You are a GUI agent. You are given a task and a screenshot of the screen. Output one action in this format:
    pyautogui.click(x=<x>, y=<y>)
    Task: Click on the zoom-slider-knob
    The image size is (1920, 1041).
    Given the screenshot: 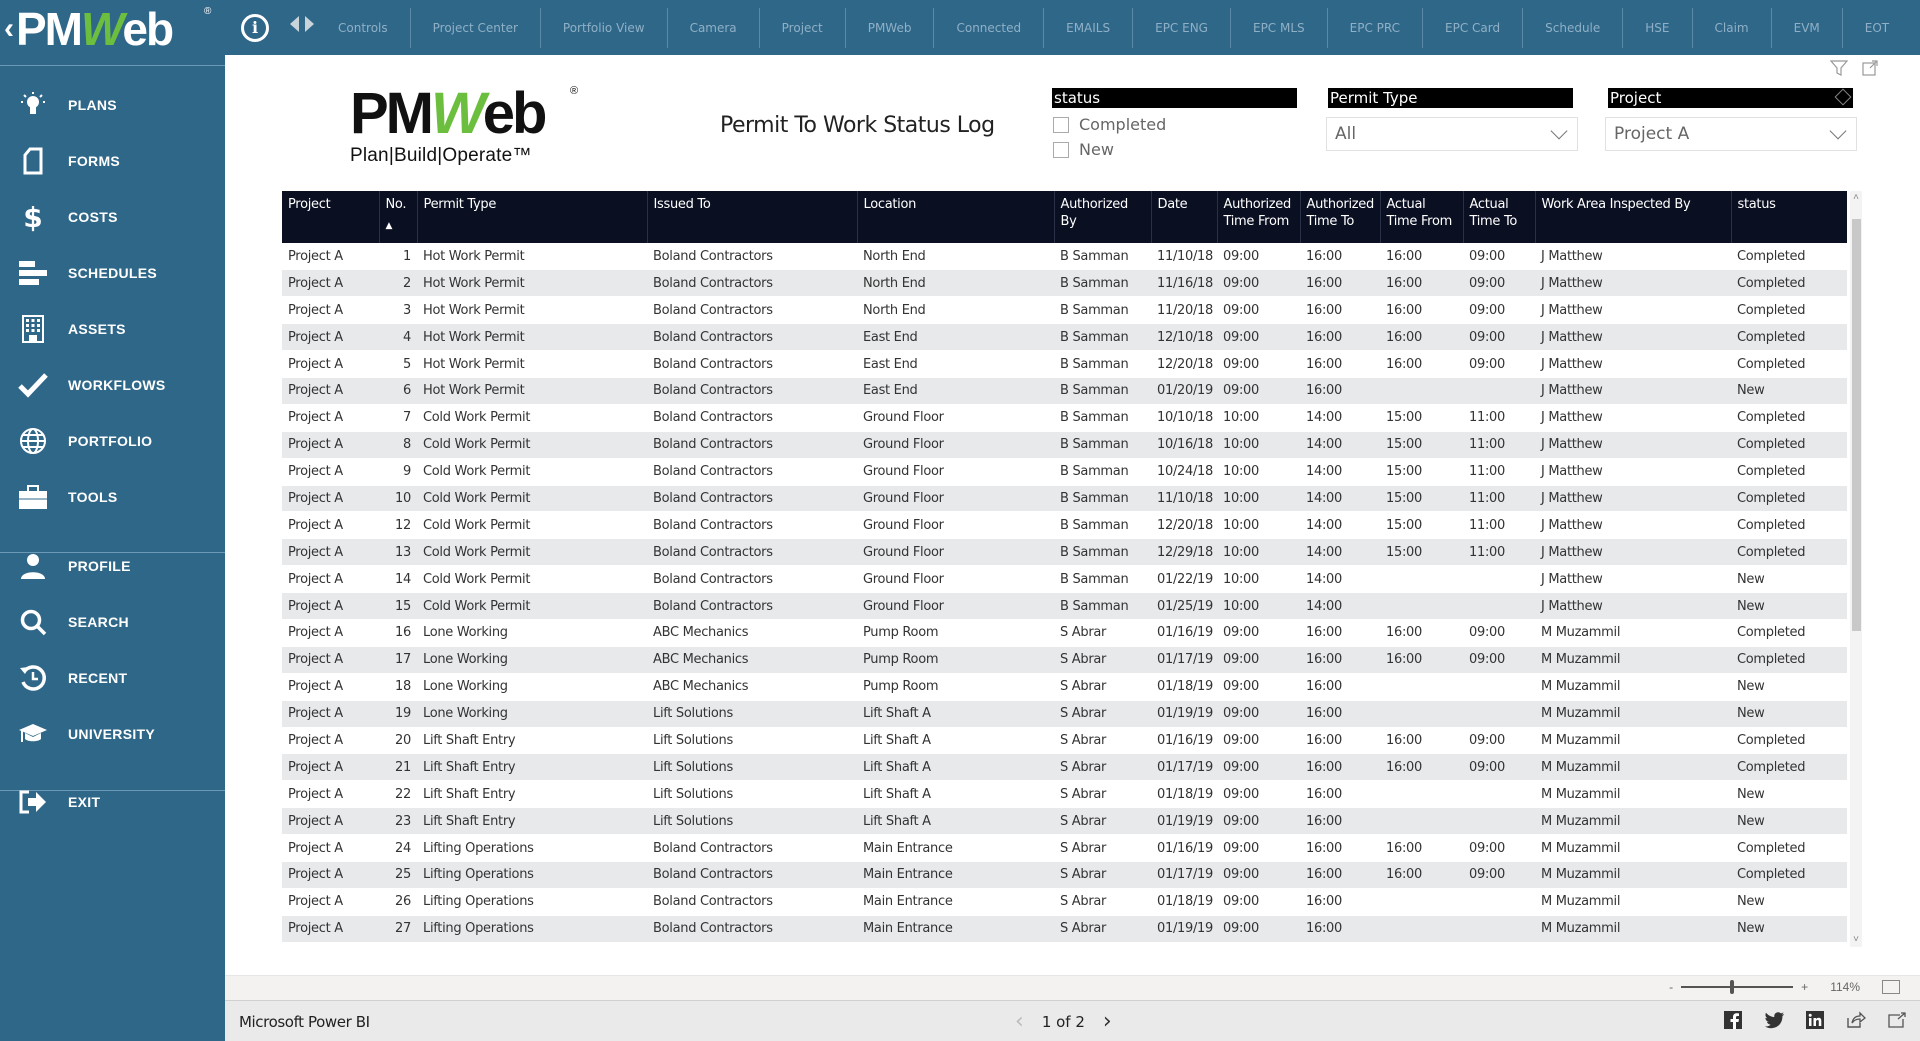 What is the action you would take?
    pyautogui.click(x=1731, y=987)
    